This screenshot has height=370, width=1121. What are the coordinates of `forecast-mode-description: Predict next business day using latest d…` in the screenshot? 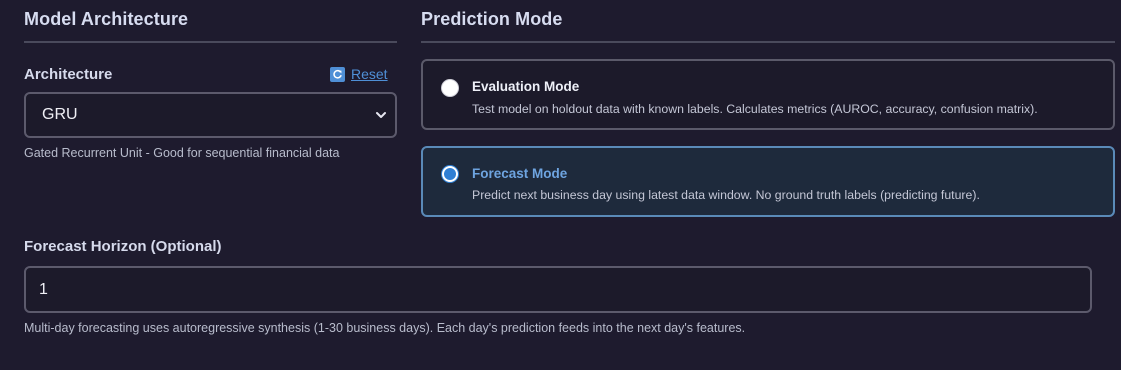 It's located at (726, 195).